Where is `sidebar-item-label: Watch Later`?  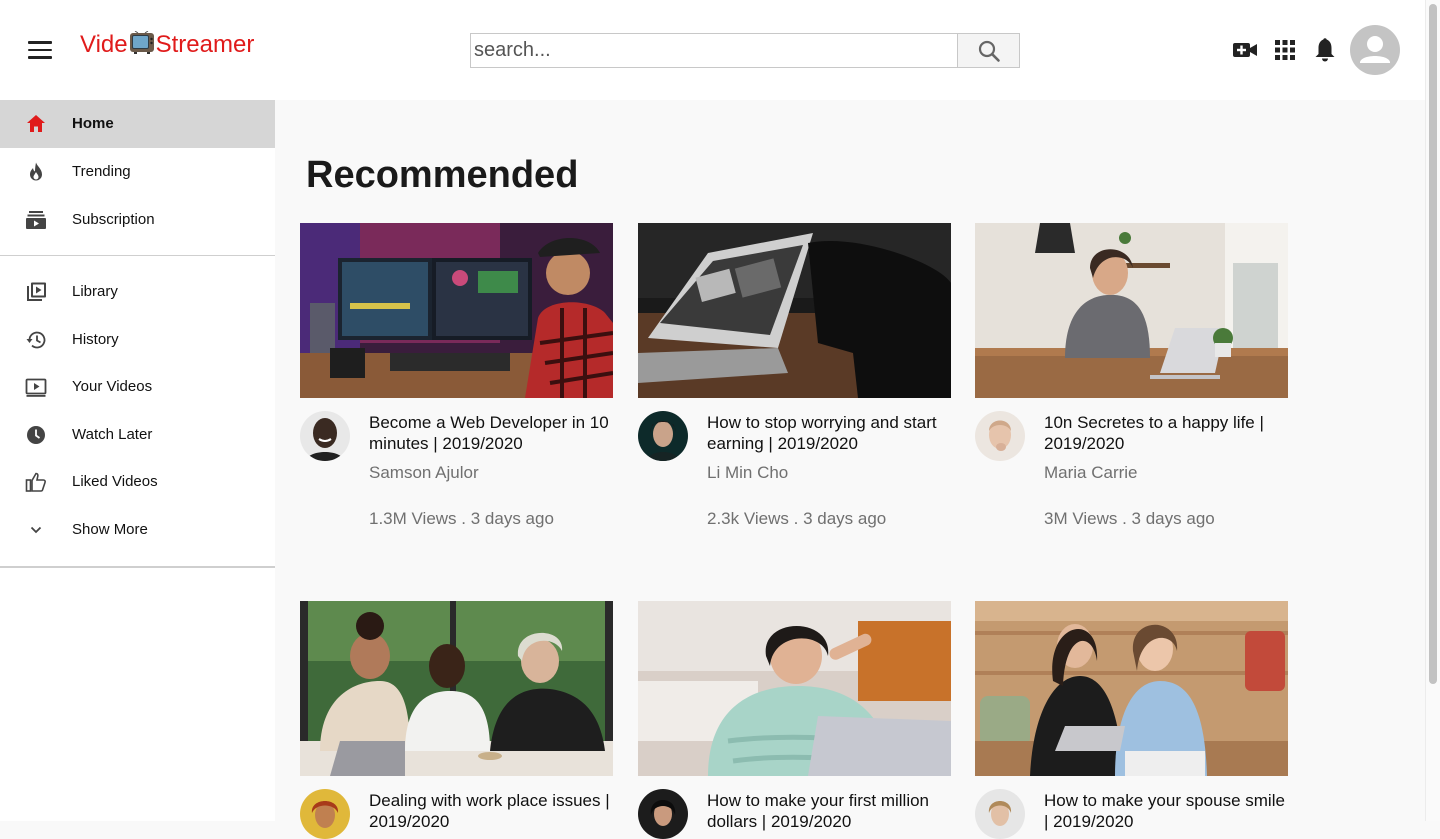
sidebar-item-label: Watch Later is located at coordinates (112, 434).